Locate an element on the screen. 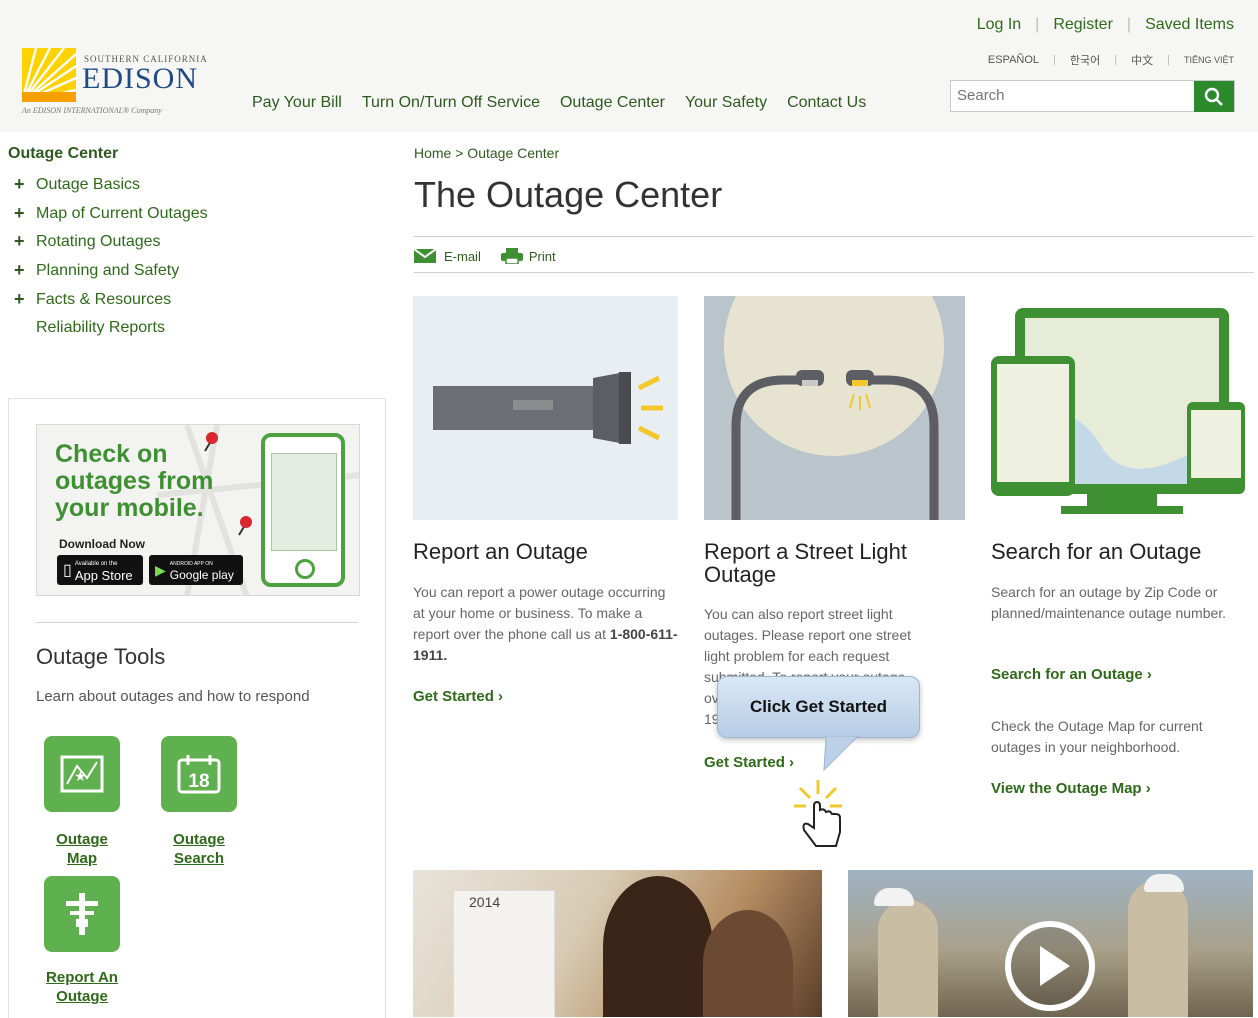  line-workers-video is located at coordinates (1050, 943).